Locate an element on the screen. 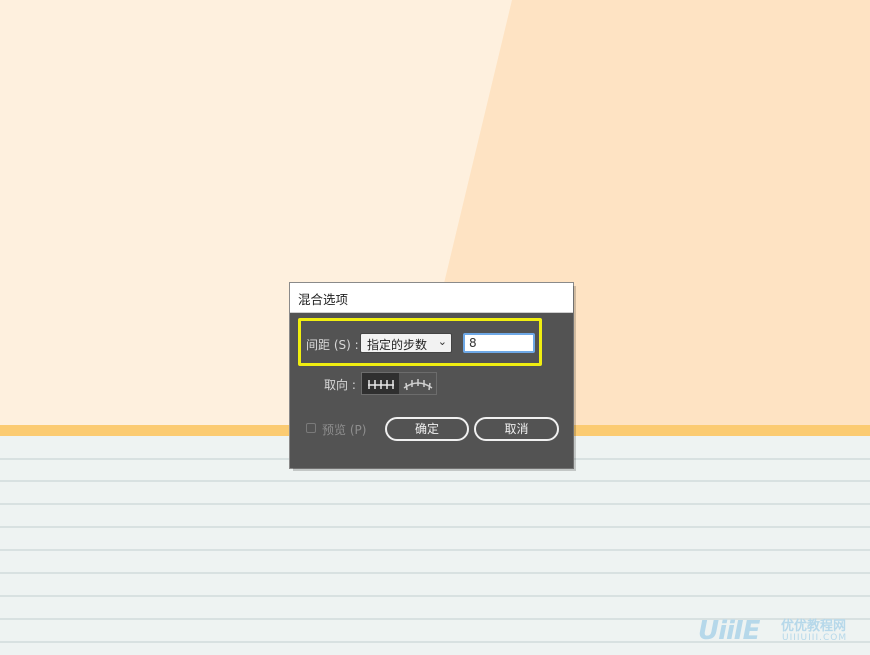  dialog-titlebar: 混合选项 is located at coordinates (431, 298).